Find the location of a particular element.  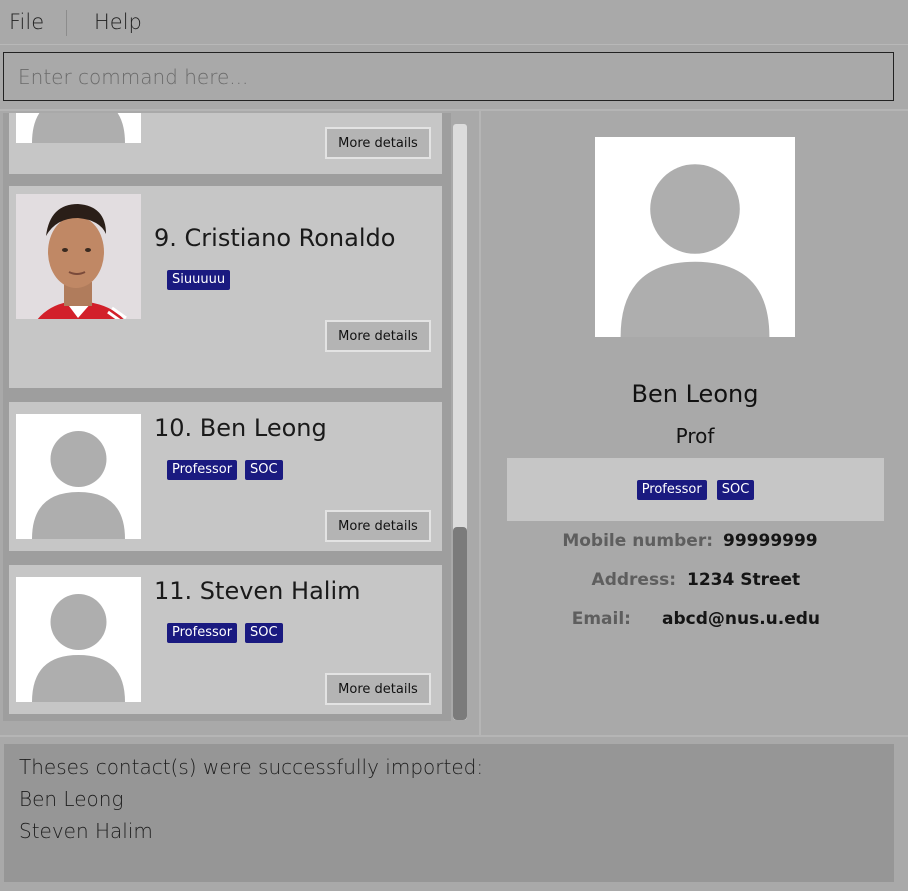

detail-avatar is located at coordinates (695, 237).